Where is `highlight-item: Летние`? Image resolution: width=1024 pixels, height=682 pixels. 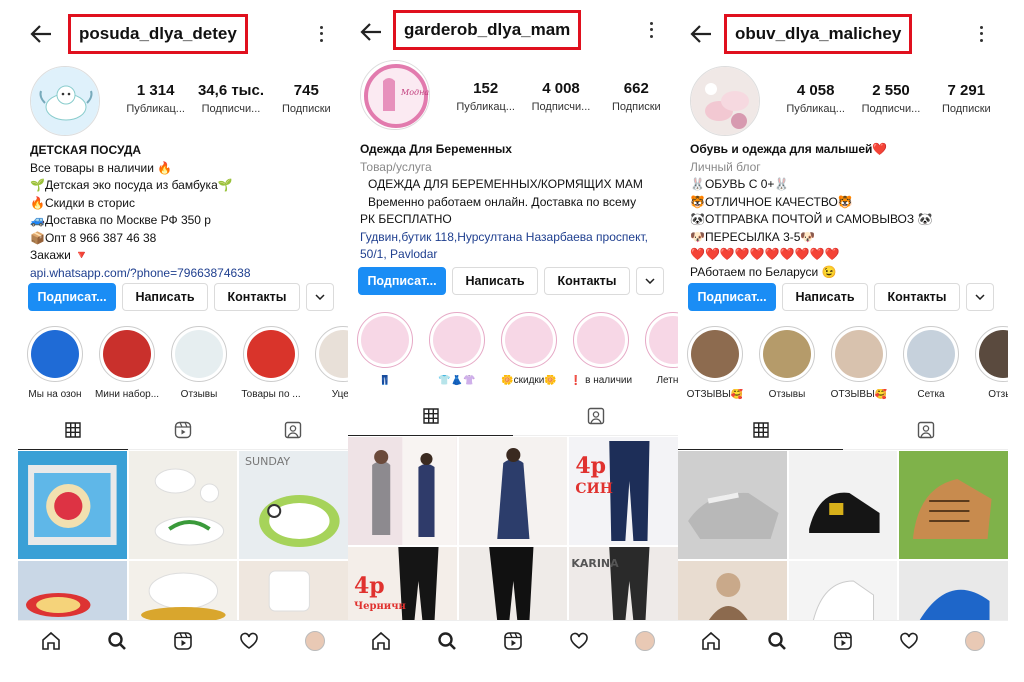
highlight-item: Летние is located at coordinates (659, 349).